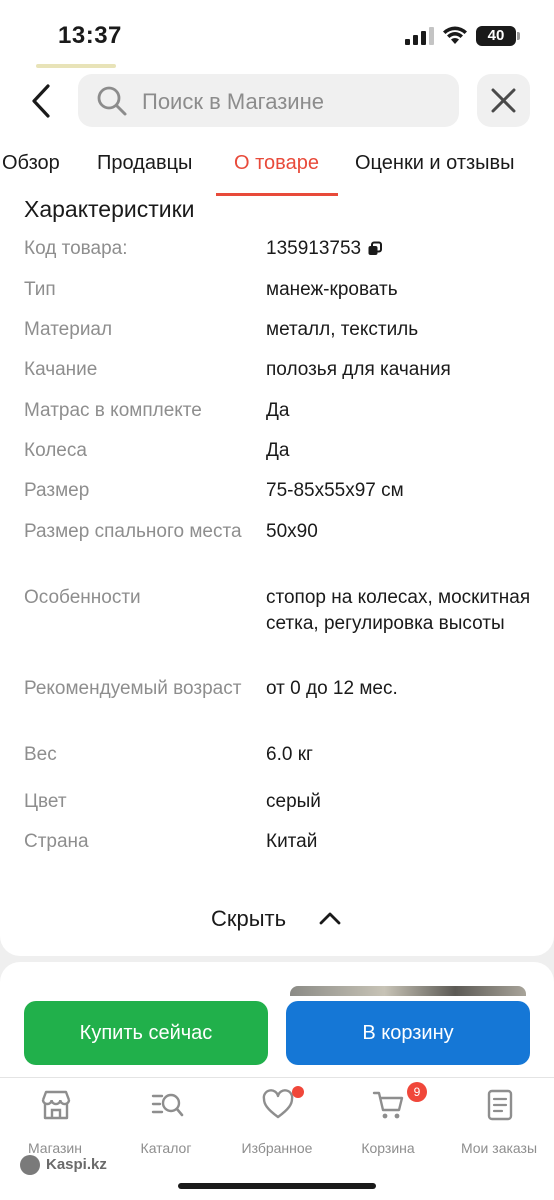 The width and height of the screenshot is (554, 1200). I want to click on store-icon, so click(56, 1105).